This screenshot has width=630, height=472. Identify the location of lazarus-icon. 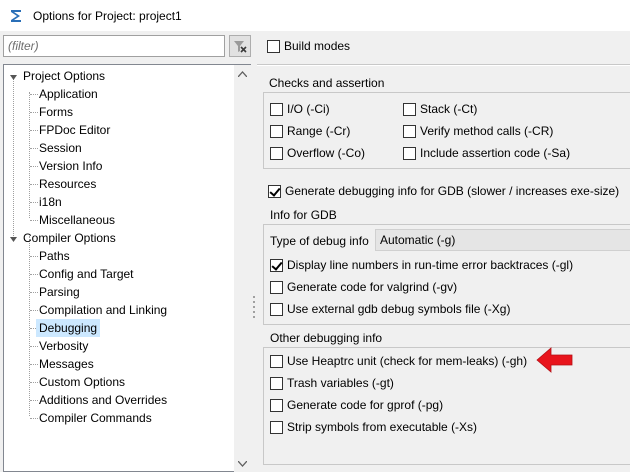
(16, 15).